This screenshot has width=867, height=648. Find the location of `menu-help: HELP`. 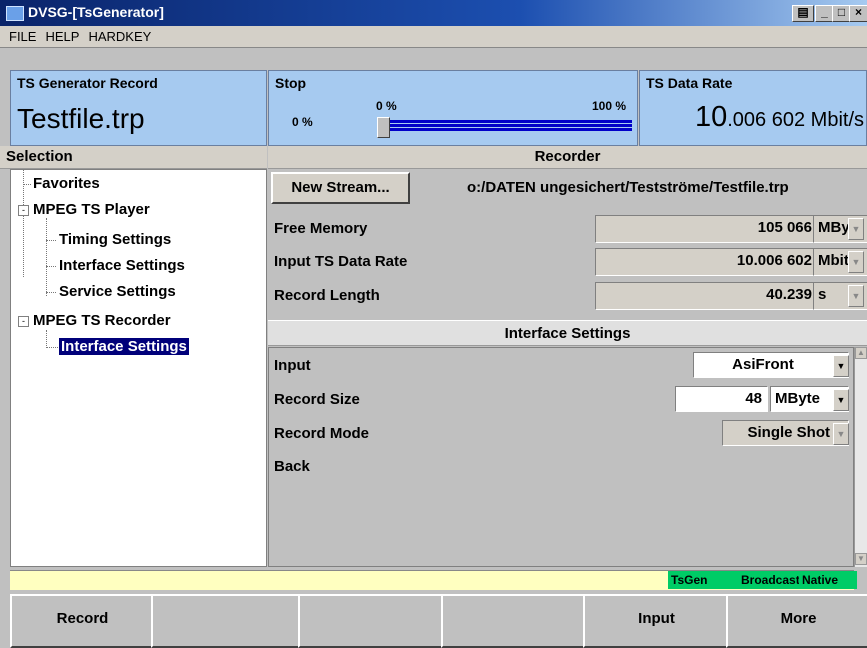

menu-help: HELP is located at coordinates (62, 36).